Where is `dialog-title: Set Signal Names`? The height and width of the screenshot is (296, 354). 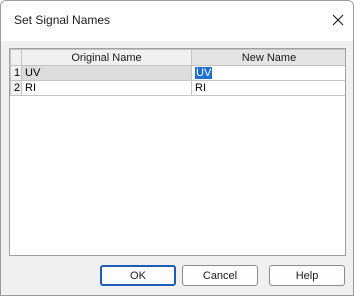 dialog-title: Set Signal Names is located at coordinates (62, 20).